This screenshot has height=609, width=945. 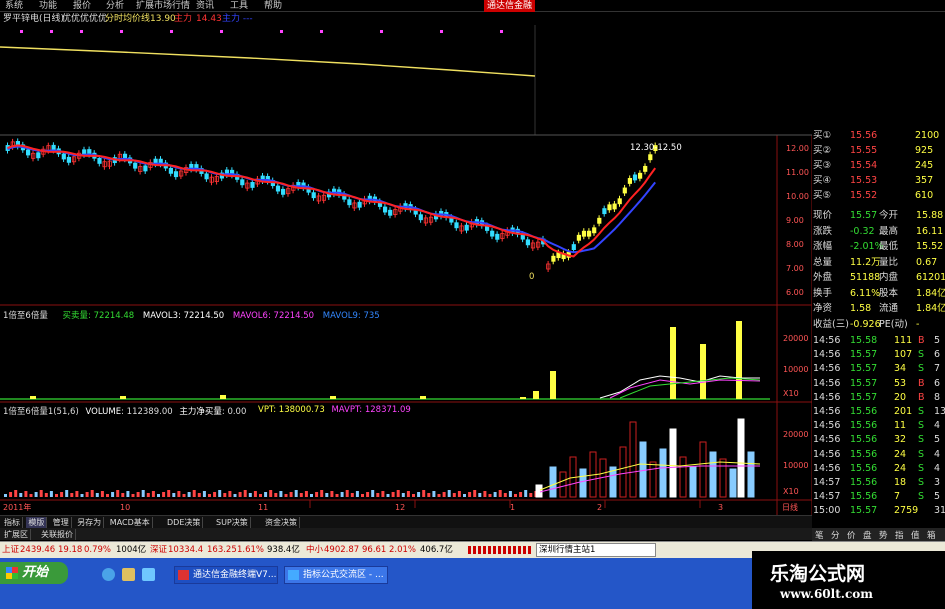 What do you see at coordinates (148, 574) in the screenshot?
I see `desktop-icon` at bounding box center [148, 574].